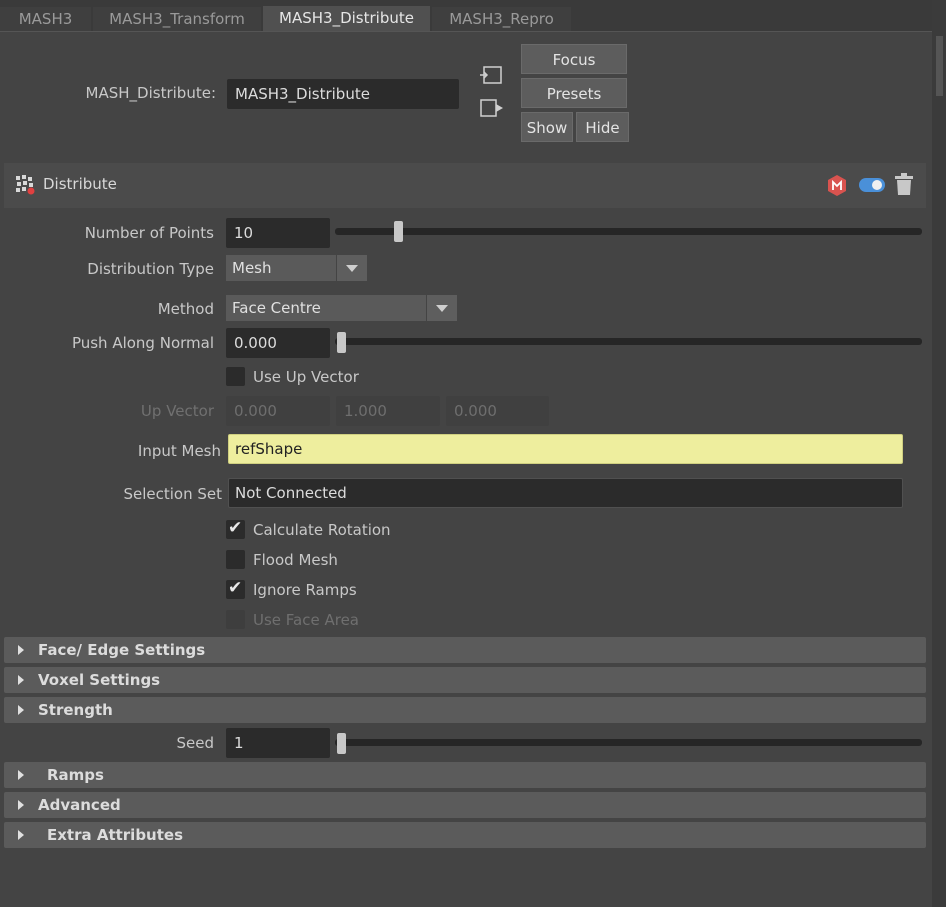 The height and width of the screenshot is (907, 946). What do you see at coordinates (150, 93) in the screenshot?
I see `node-label: MASH_Distribute:` at bounding box center [150, 93].